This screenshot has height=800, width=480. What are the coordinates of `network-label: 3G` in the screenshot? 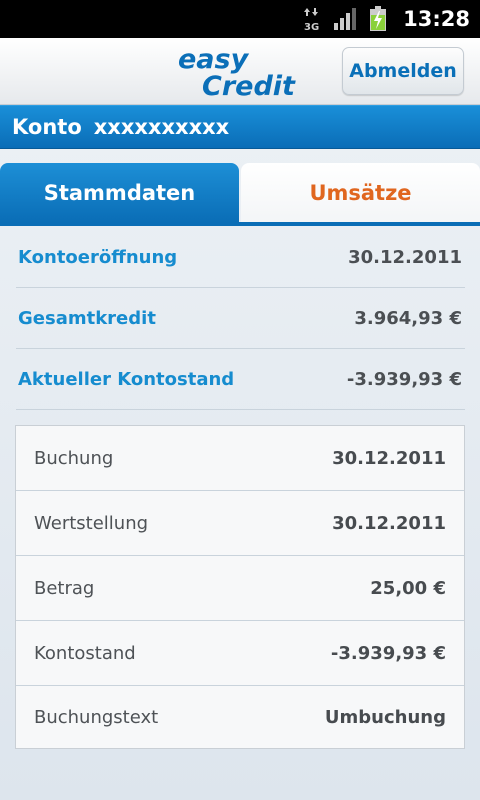 It's located at (311, 27).